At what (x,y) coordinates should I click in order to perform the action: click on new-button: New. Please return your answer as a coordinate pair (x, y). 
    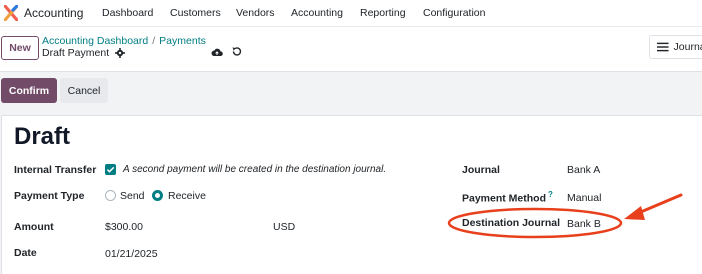
    Looking at the image, I should click on (20, 48).